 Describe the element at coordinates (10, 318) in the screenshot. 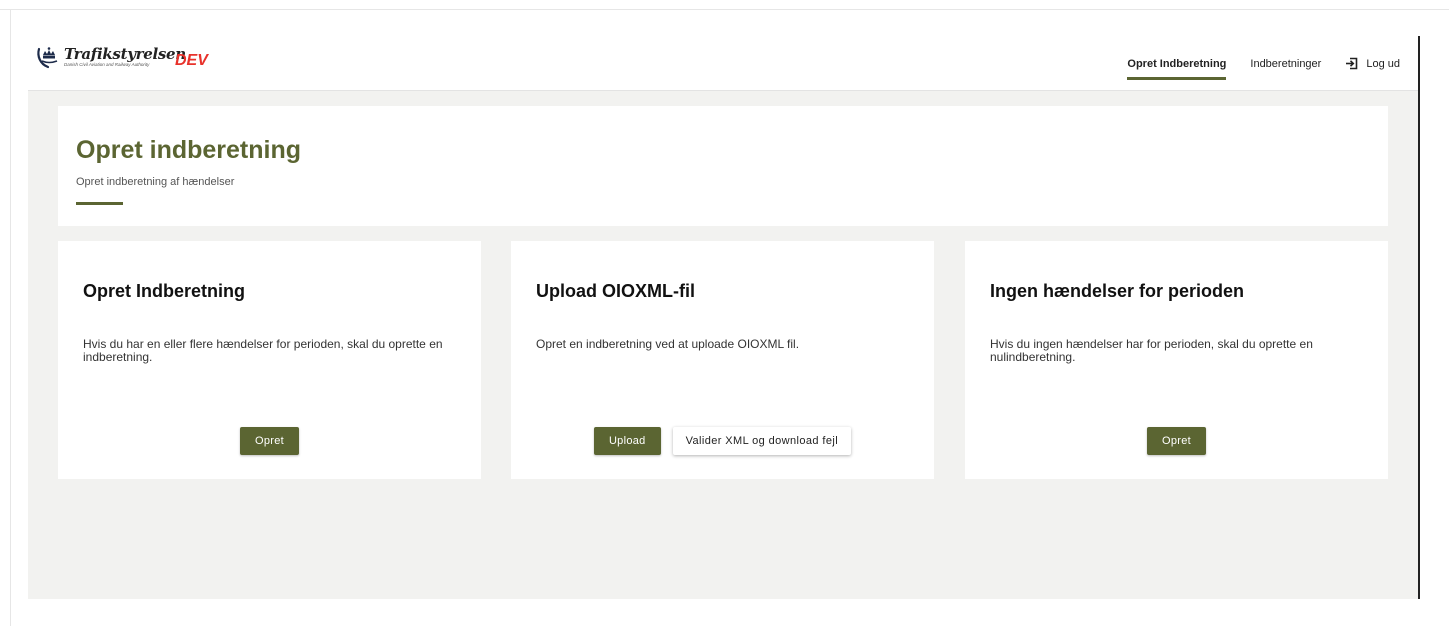

I see `browser-frame-left` at that location.